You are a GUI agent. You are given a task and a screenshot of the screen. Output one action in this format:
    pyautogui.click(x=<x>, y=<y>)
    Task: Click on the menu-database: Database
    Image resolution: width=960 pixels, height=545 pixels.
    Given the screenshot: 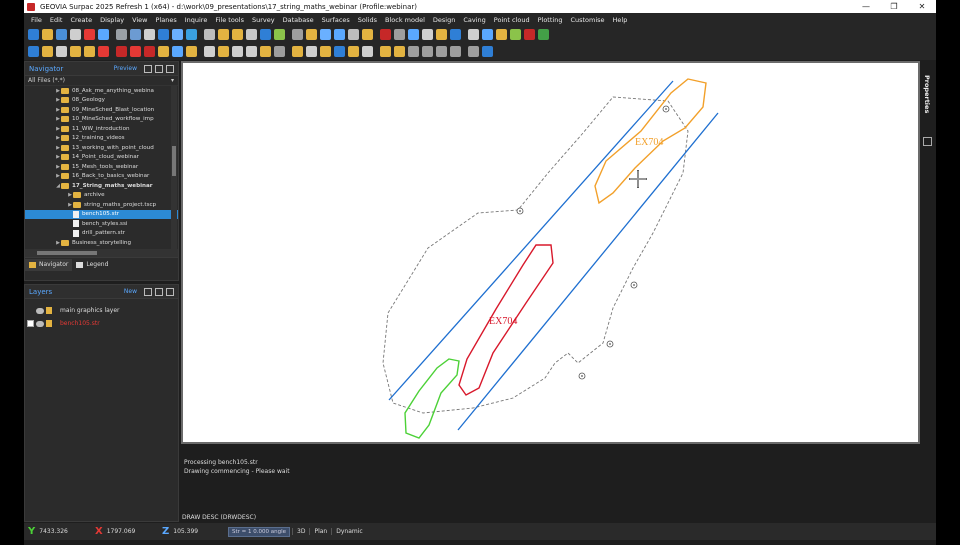 What is the action you would take?
    pyautogui.click(x=298, y=20)
    